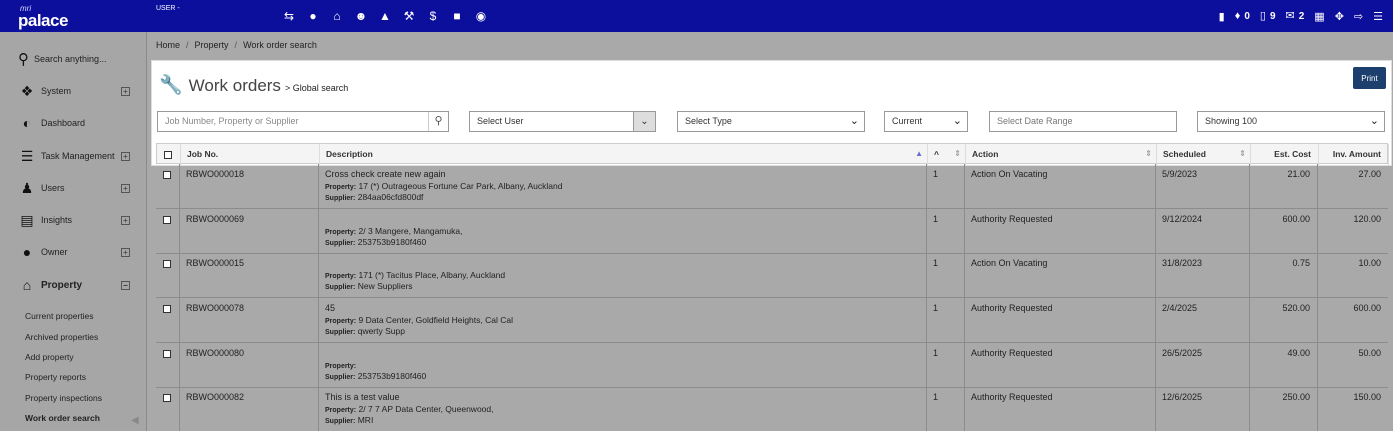  I want to click on sidebar-subitem-work-order-search: Work order search, so click(62, 418).